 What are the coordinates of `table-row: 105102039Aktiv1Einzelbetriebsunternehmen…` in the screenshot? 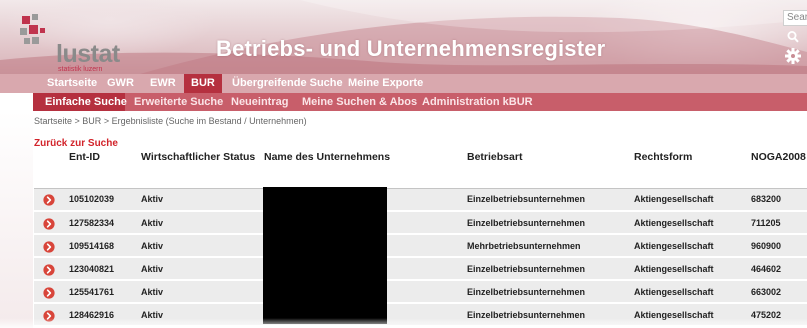 It's located at (420, 199).